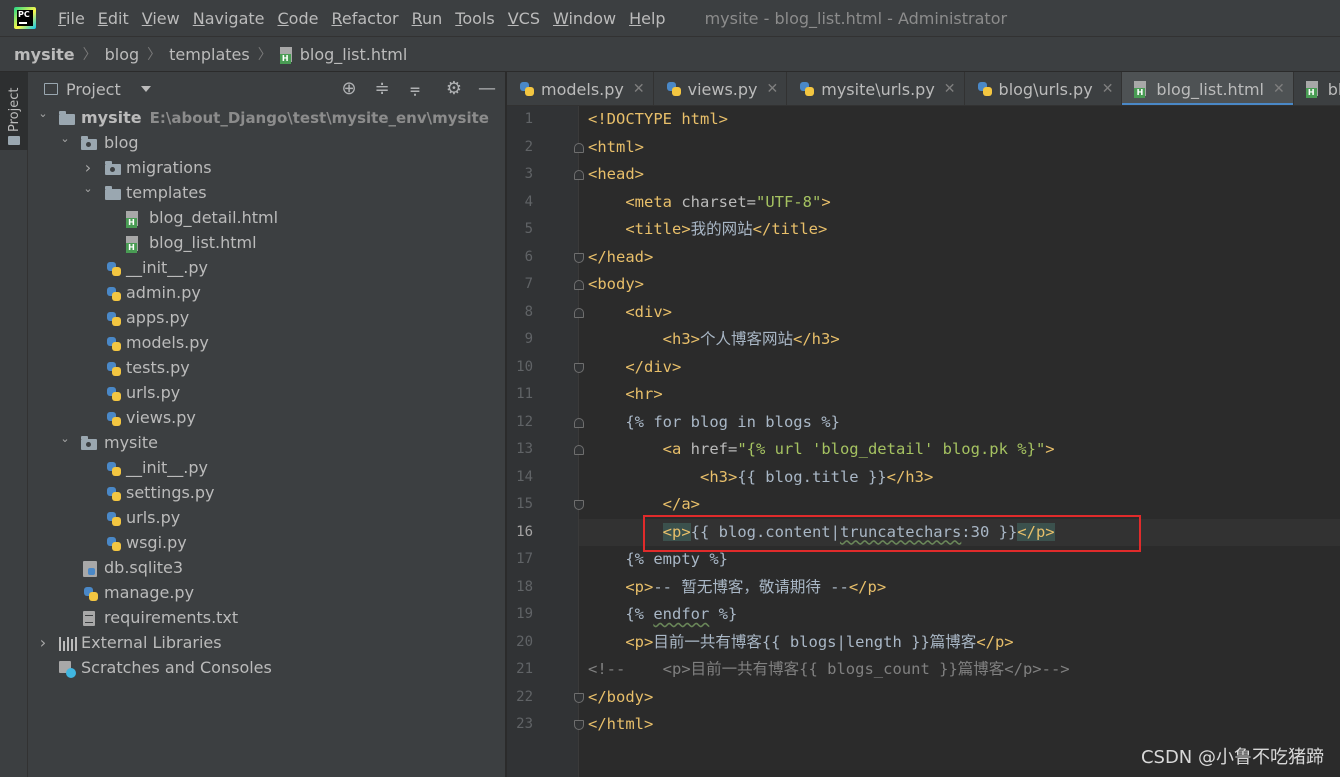 The width and height of the screenshot is (1340, 777). What do you see at coordinates (580, 88) in the screenshot?
I see `editor-tab: models.py ✕` at bounding box center [580, 88].